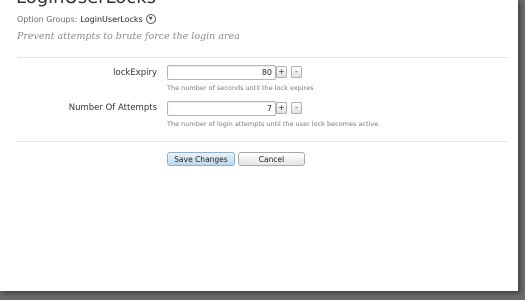  Describe the element at coordinates (111, 19) in the screenshot. I see `option-group-selector: LoginUserLocks` at that location.